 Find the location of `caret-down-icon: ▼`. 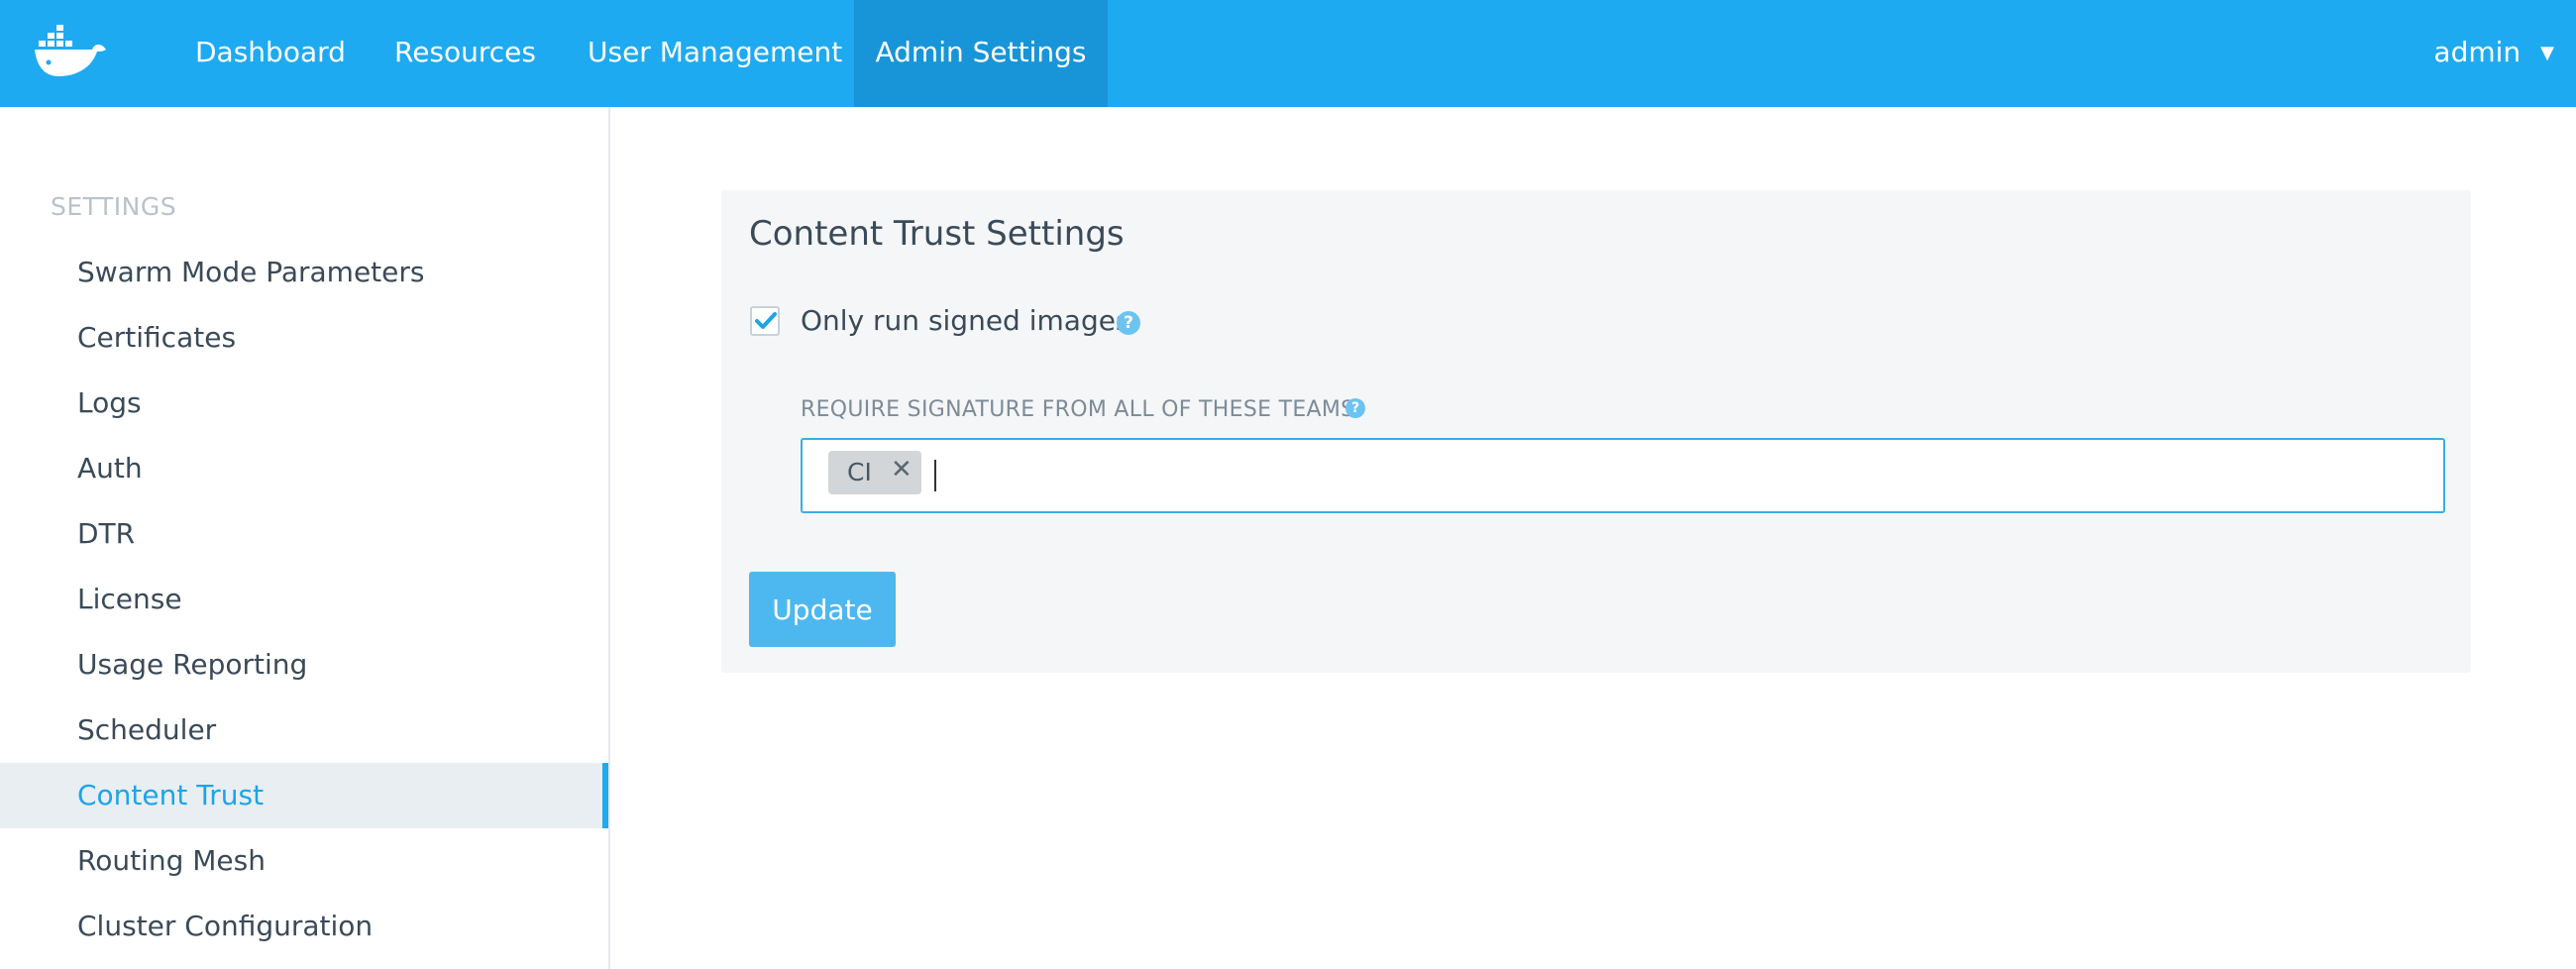

caret-down-icon: ▼ is located at coordinates (2547, 53).